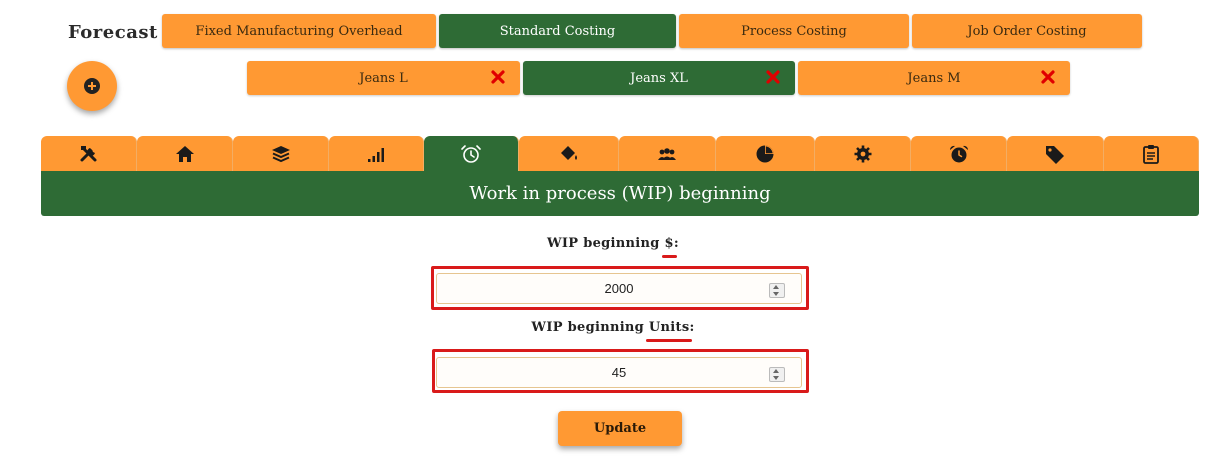  What do you see at coordinates (669, 327) in the screenshot?
I see `unit-highlight: Units` at bounding box center [669, 327].